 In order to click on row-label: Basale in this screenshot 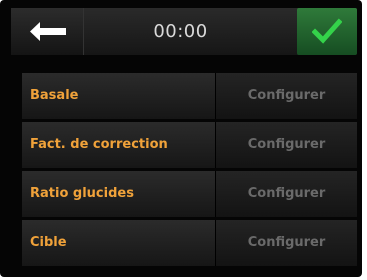, I will do `click(119, 96)`.